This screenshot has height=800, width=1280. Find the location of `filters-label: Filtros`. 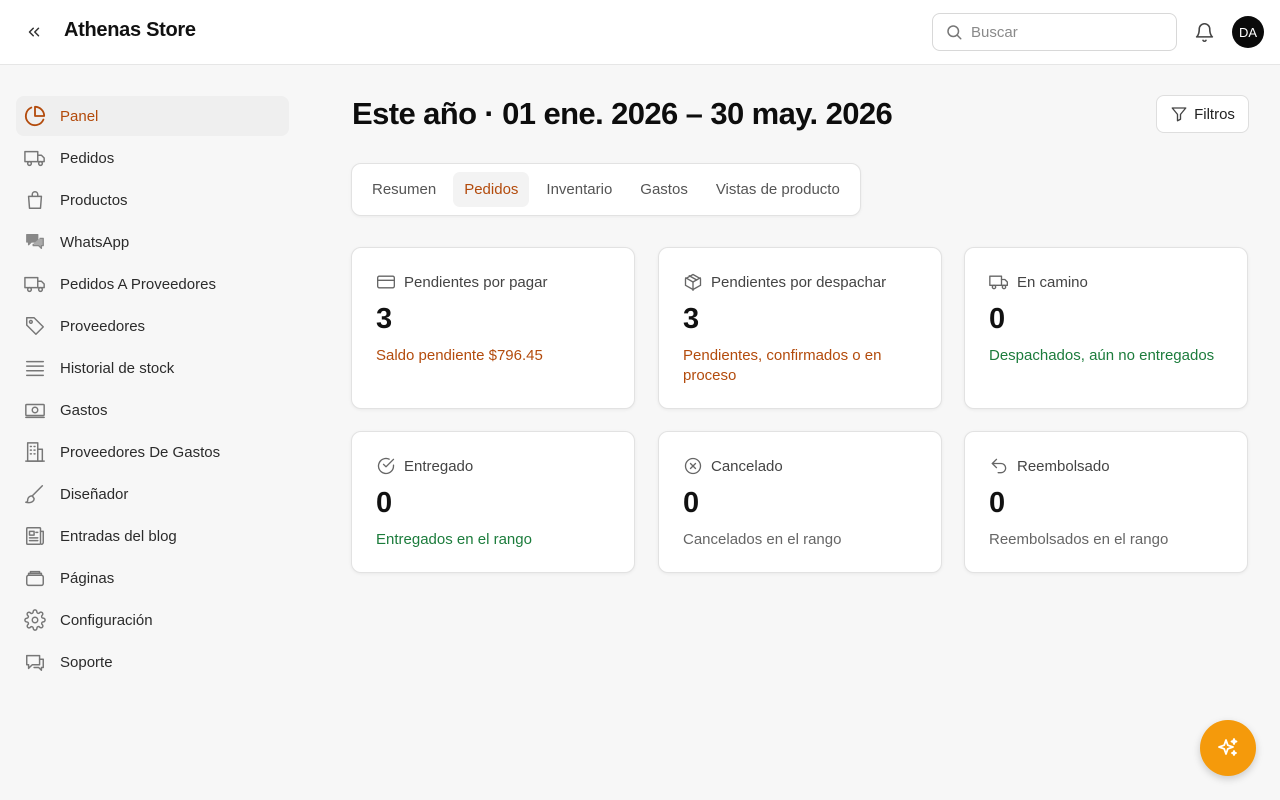

filters-label: Filtros is located at coordinates (1214, 114).